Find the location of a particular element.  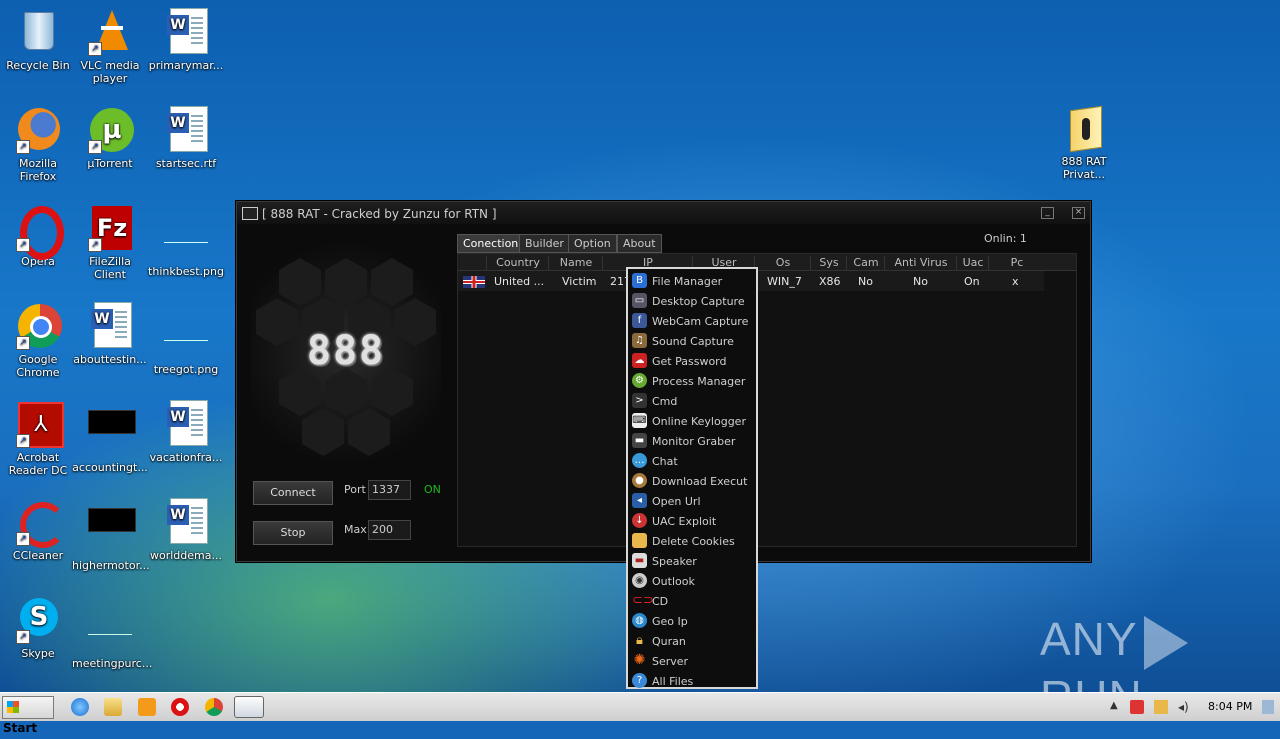

column-header: Anti Virus is located at coordinates (920, 263).